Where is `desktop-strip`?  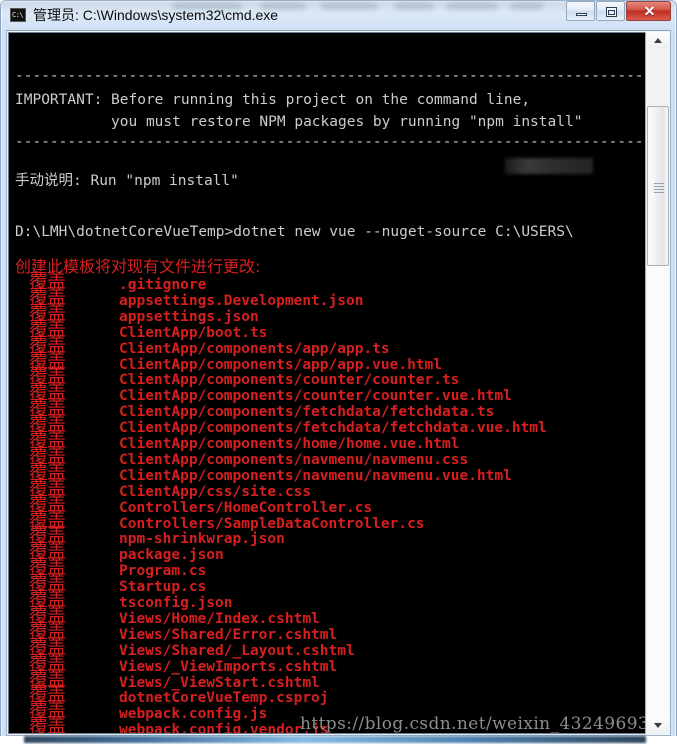
desktop-strip is located at coordinates (338, 740).